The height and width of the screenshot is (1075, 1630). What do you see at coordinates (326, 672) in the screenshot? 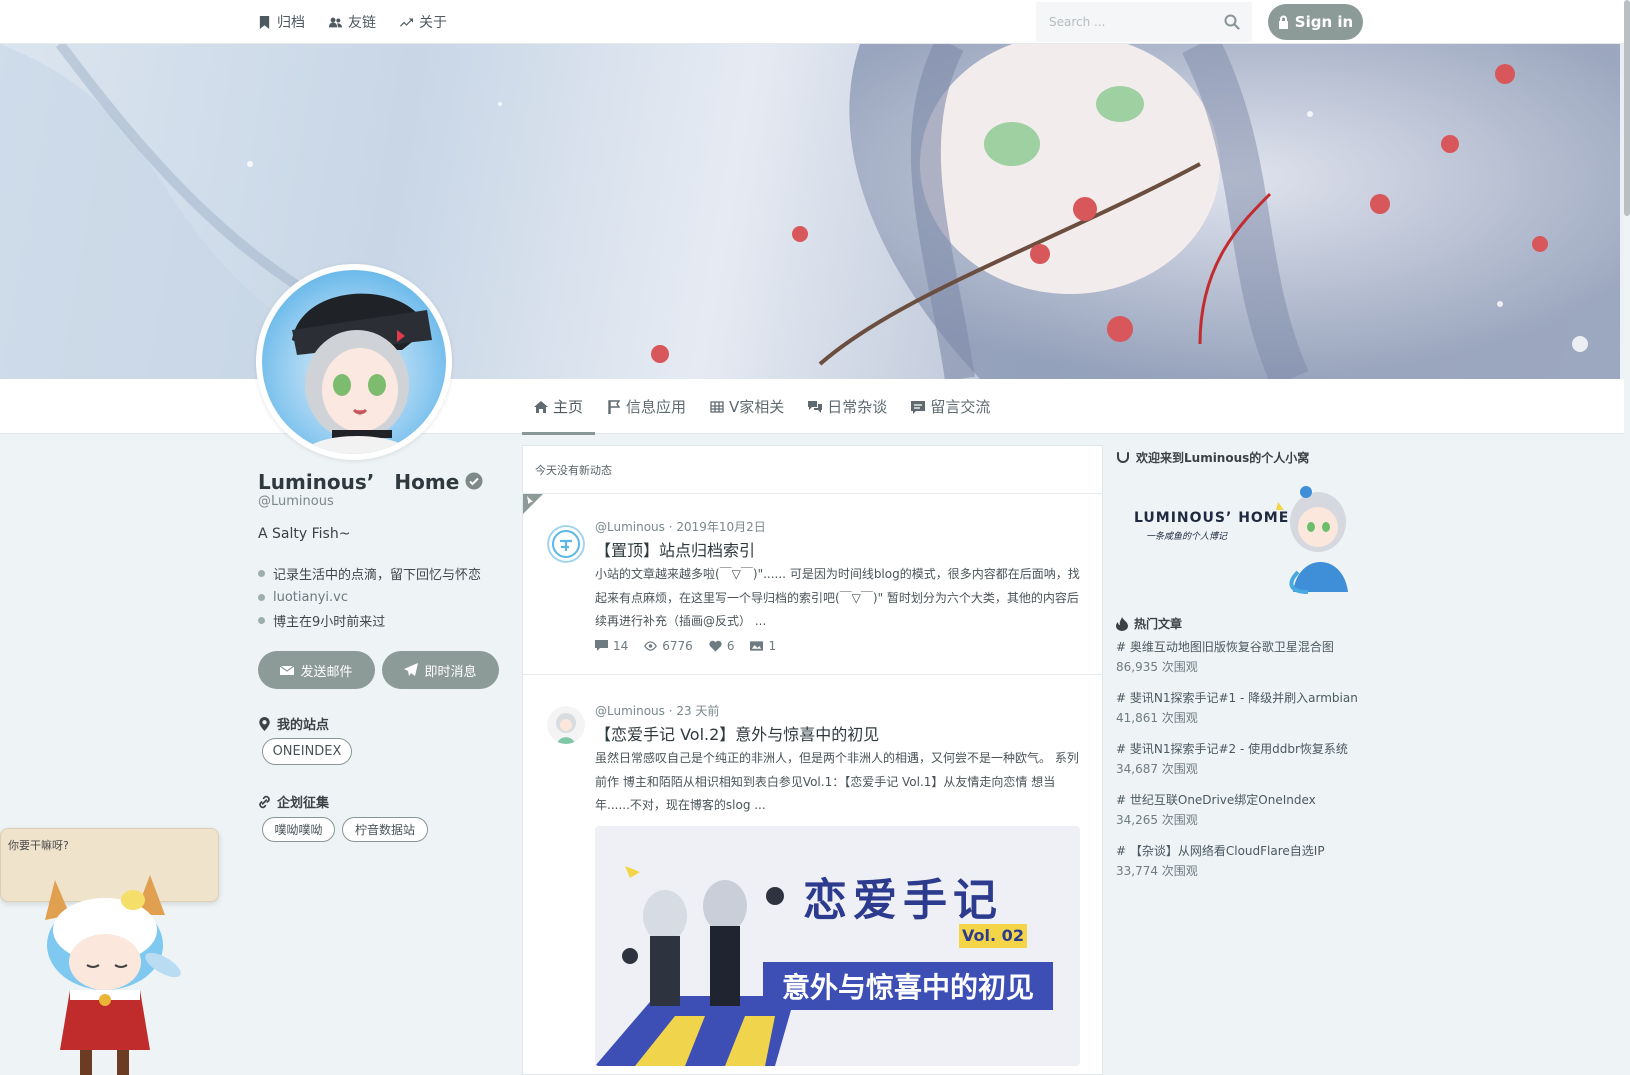
I see `send-email-label: 发送邮件` at bounding box center [326, 672].